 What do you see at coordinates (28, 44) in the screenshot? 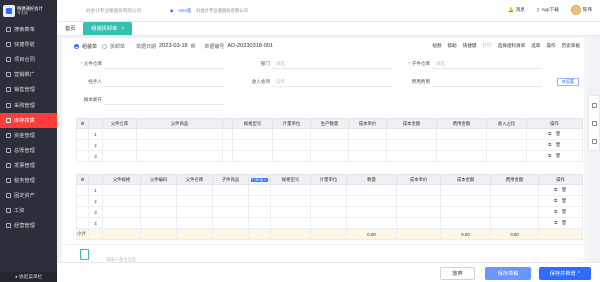
I see `sidebar-item: 快捷导航` at bounding box center [28, 44].